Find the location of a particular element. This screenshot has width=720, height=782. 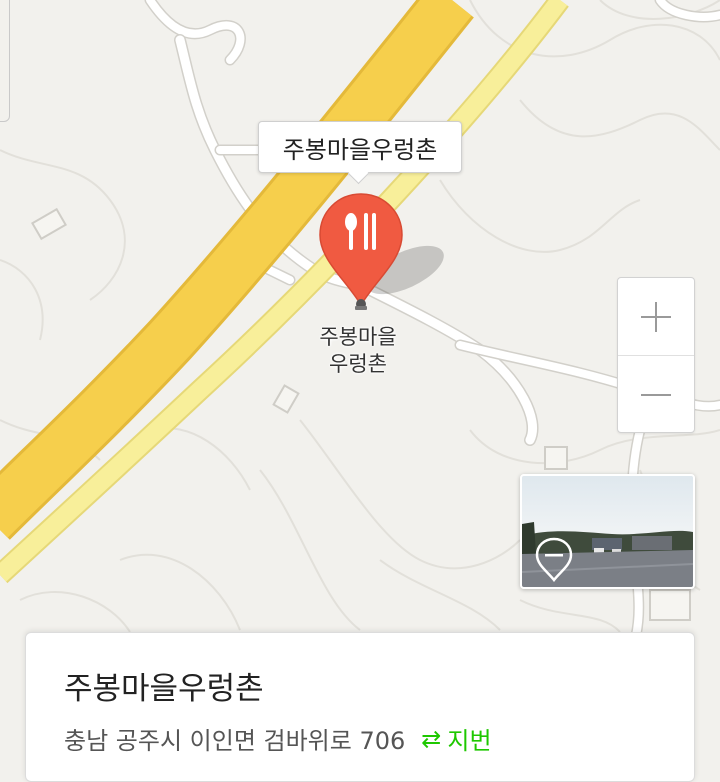

road-address: 충남 공주시 이인면 검바위로 706 is located at coordinates (235, 741).